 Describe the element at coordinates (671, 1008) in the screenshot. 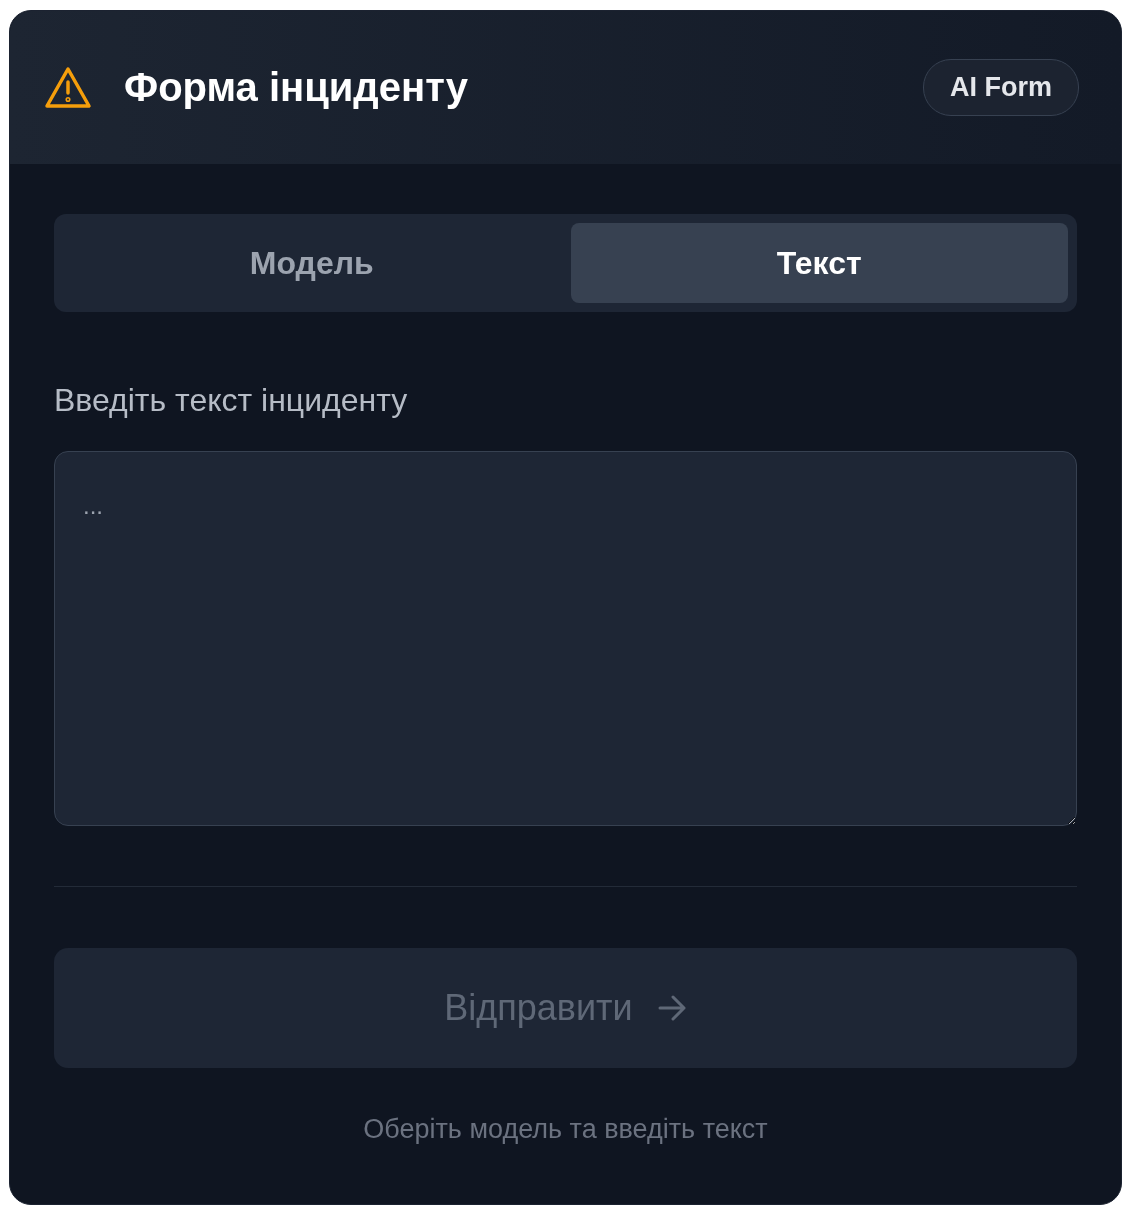

I see `arrow-right-icon` at that location.